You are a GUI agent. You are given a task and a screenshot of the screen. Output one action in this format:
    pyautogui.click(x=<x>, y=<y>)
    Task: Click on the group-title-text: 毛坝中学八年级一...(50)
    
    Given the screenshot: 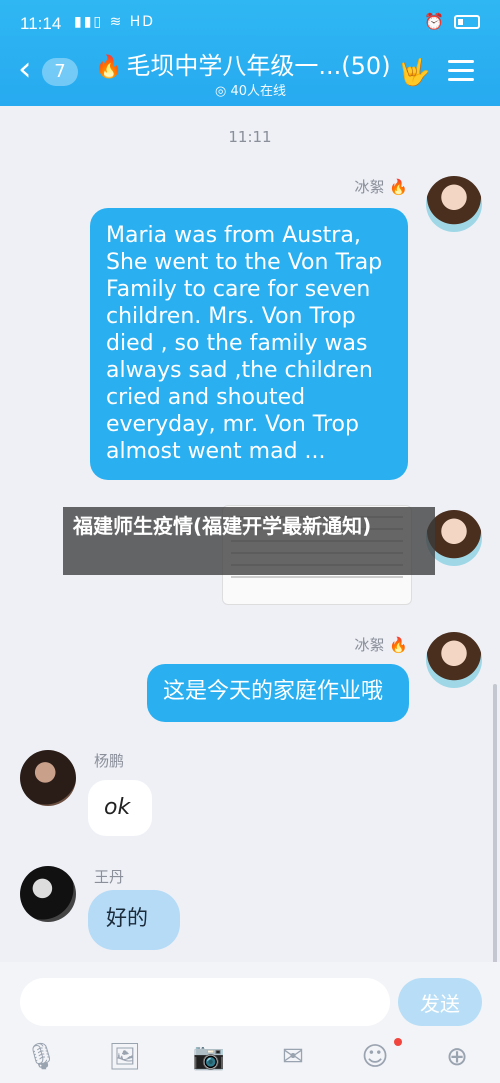 What is the action you would take?
    pyautogui.click(x=258, y=66)
    